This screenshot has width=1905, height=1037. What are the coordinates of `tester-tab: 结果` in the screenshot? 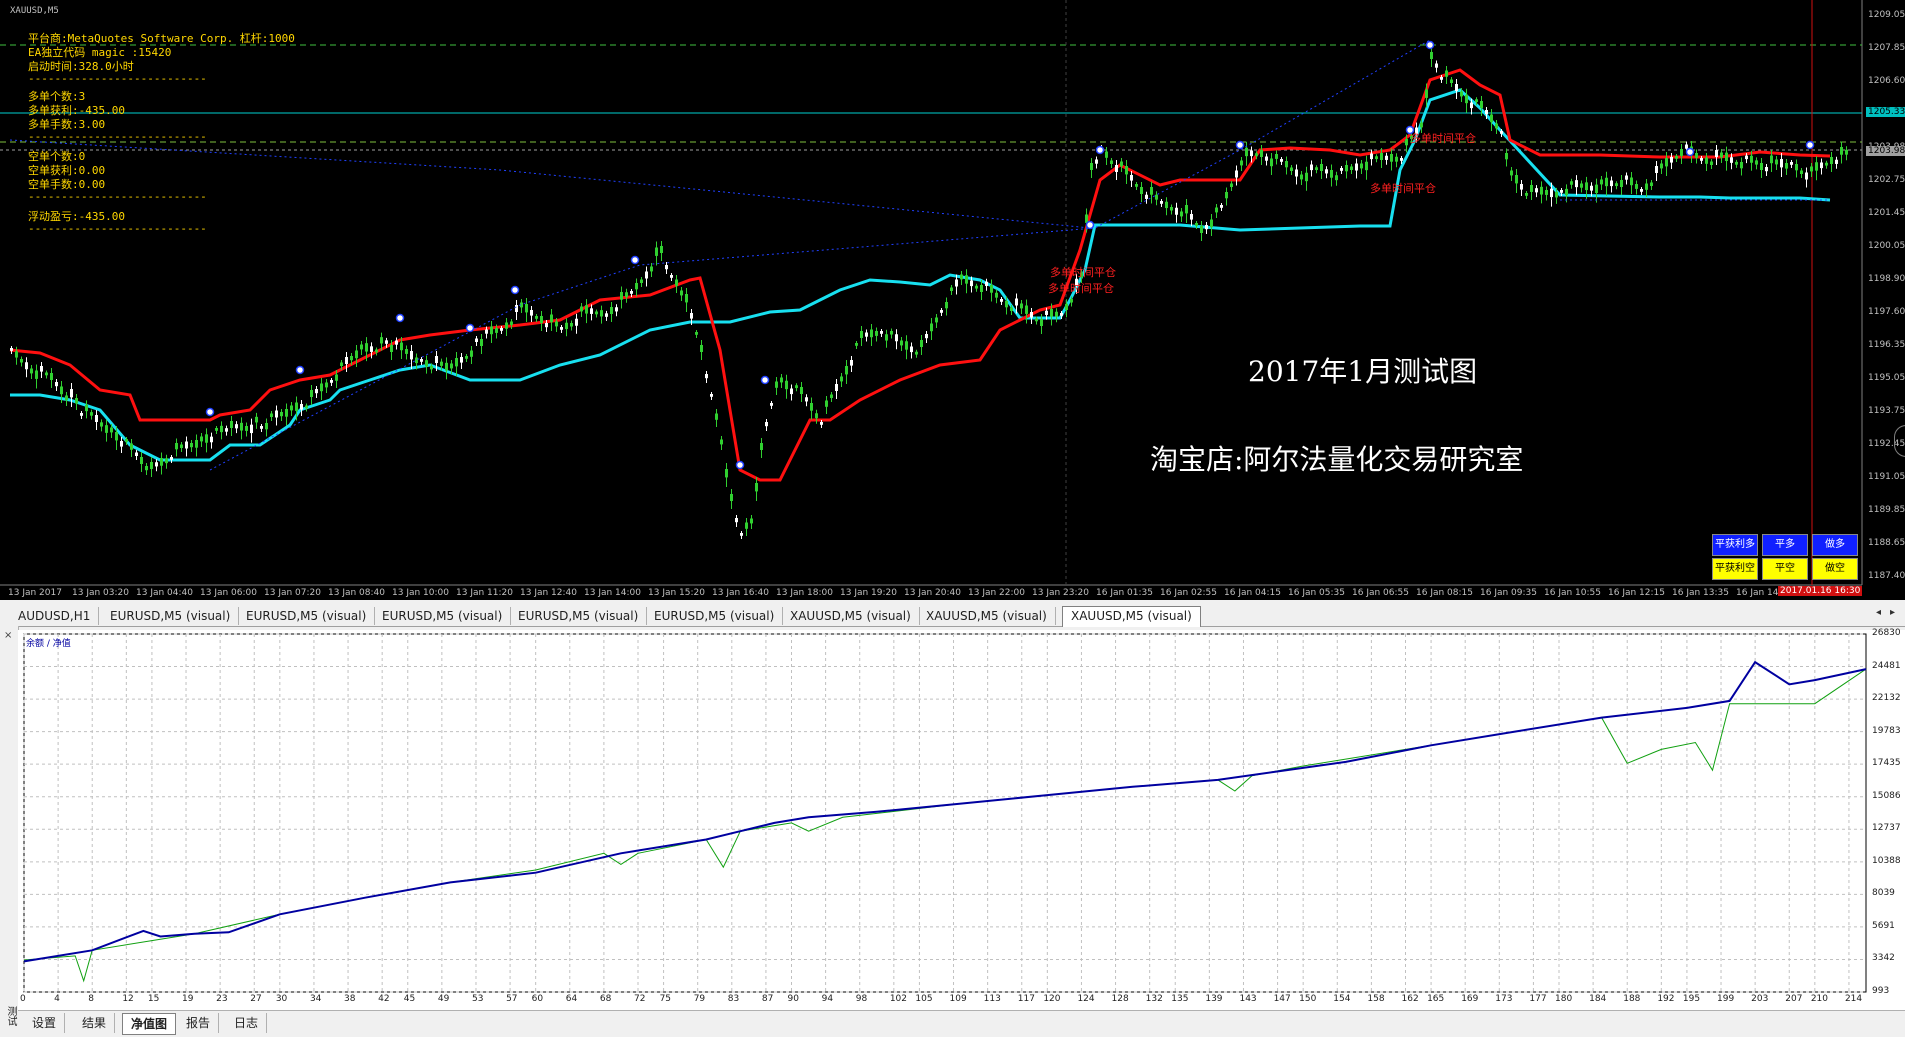 It's located at (95, 1023).